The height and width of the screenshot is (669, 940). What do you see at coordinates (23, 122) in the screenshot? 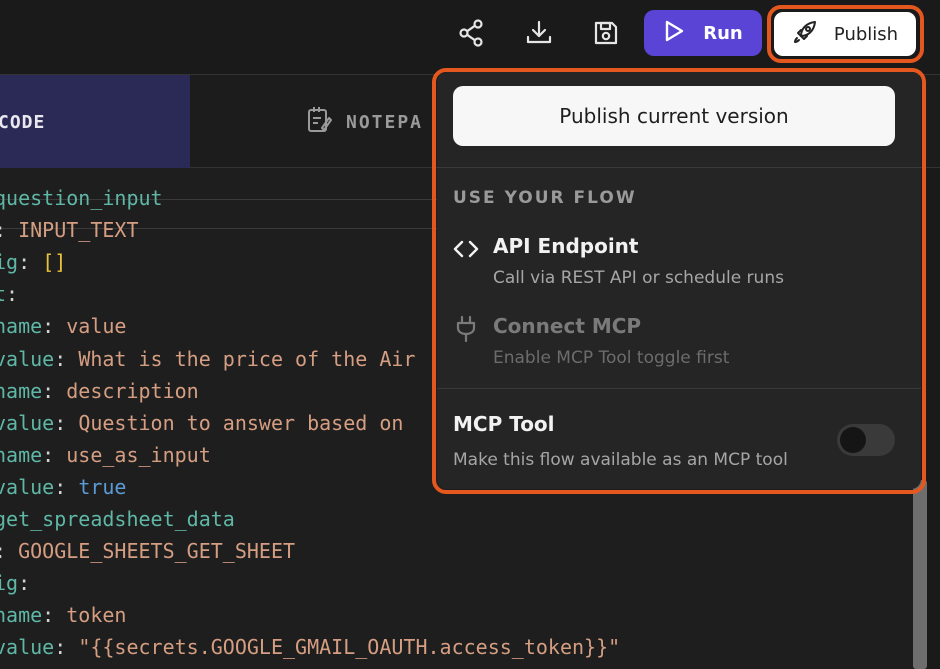
I see `tab-code-label: CODE` at bounding box center [23, 122].